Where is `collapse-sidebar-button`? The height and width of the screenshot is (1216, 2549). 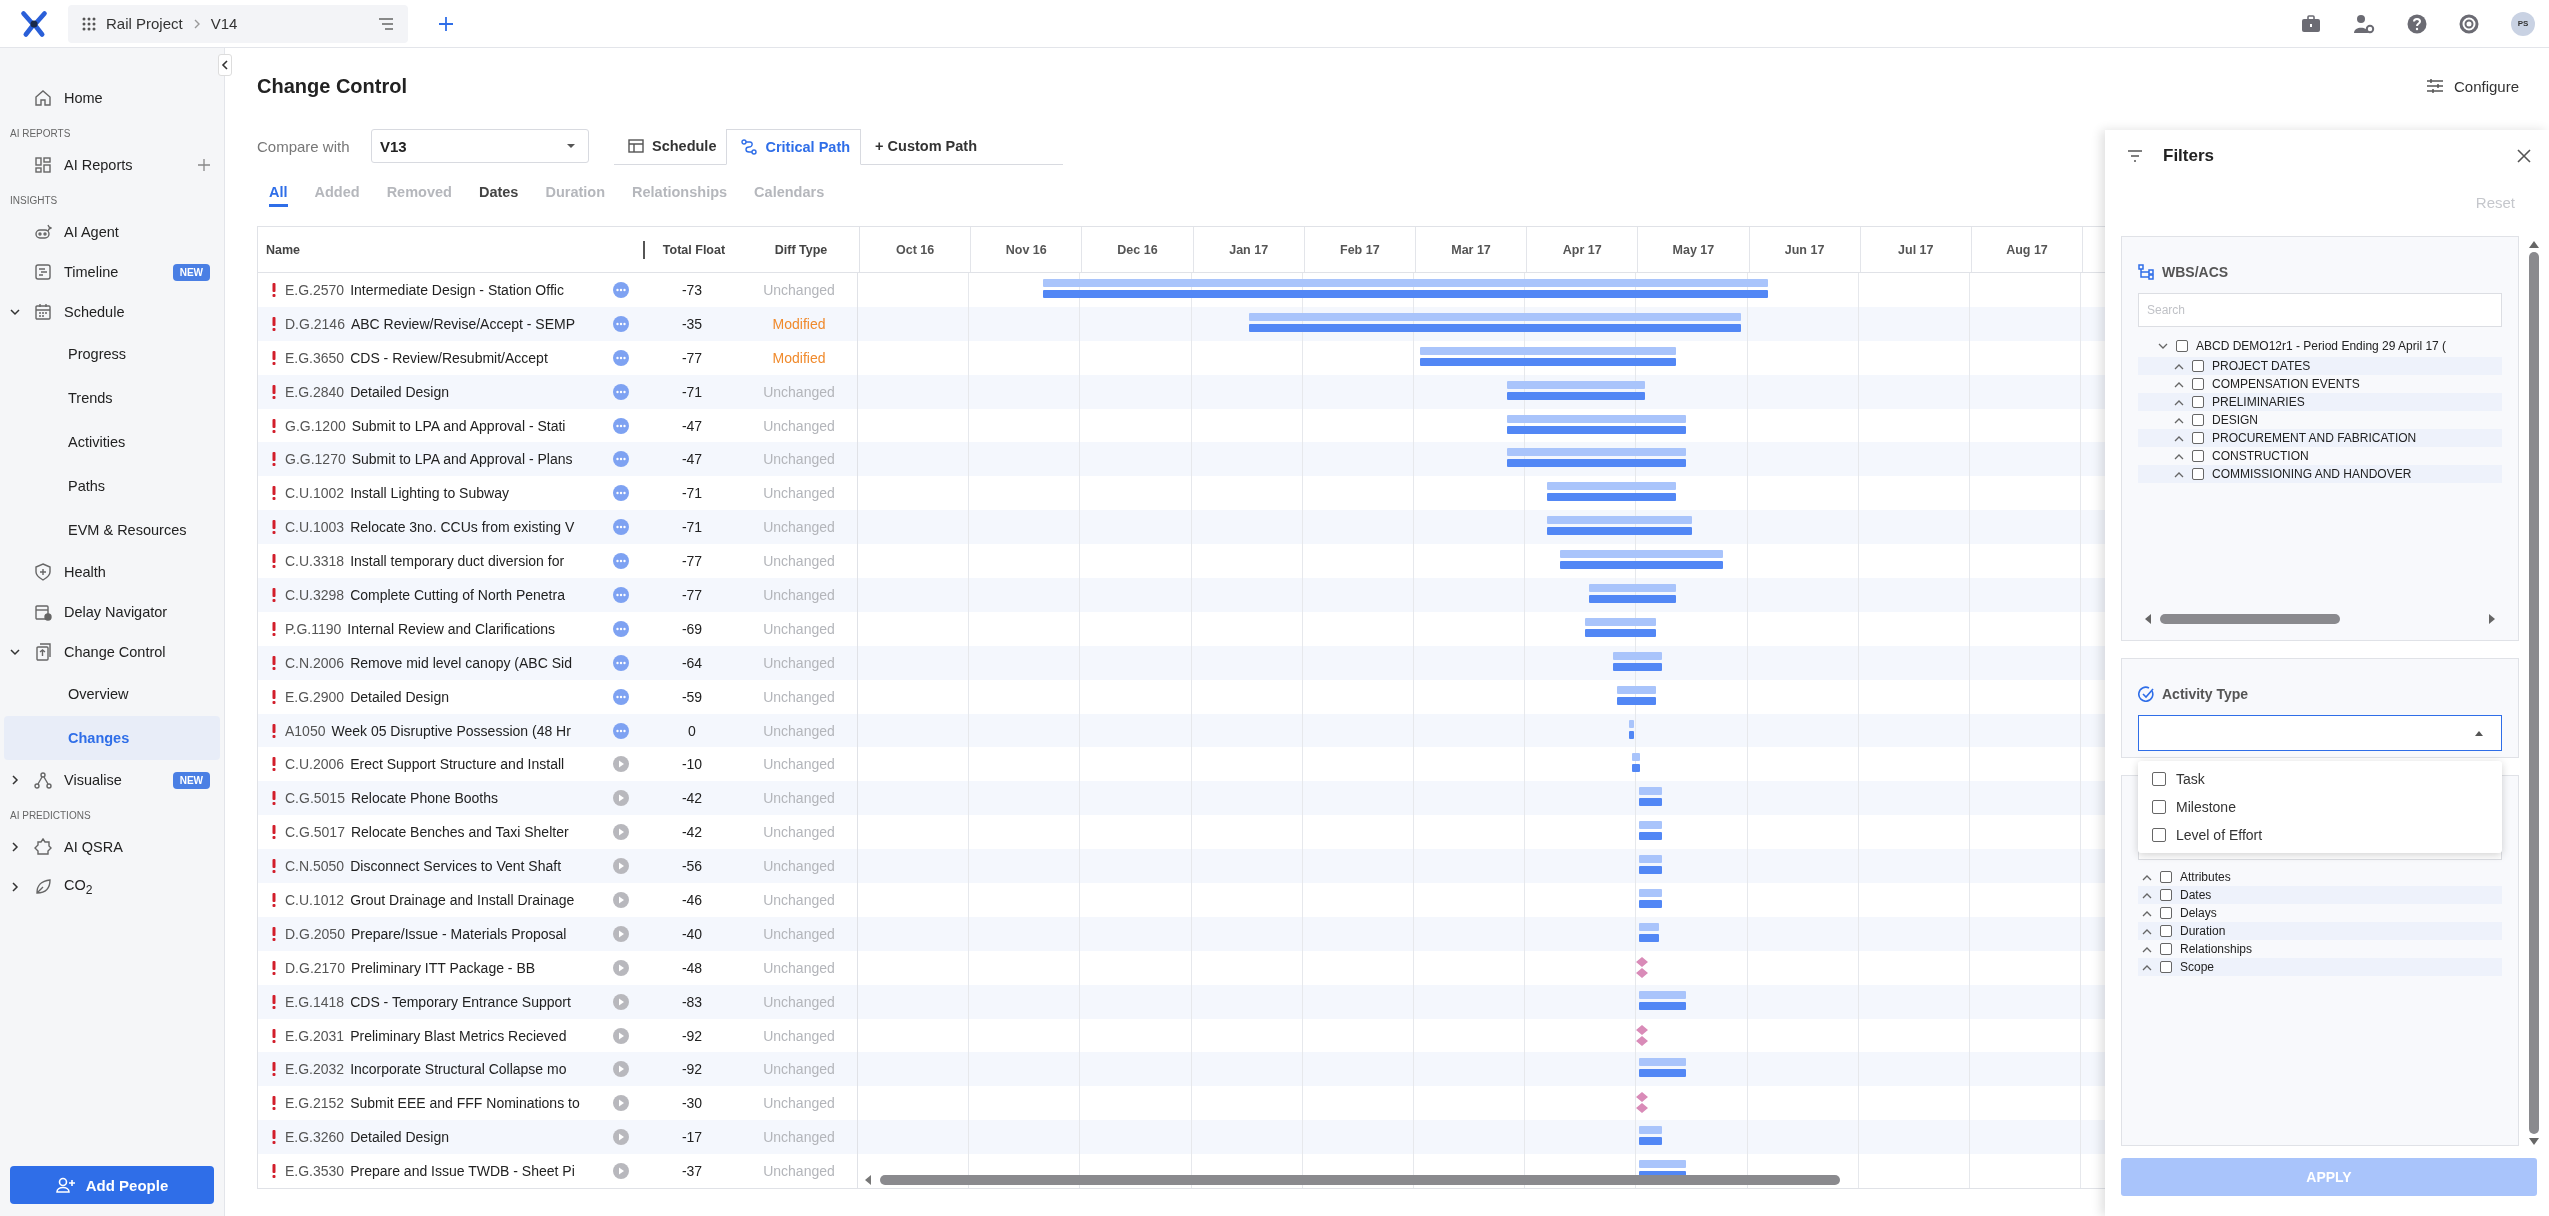 collapse-sidebar-button is located at coordinates (225, 65).